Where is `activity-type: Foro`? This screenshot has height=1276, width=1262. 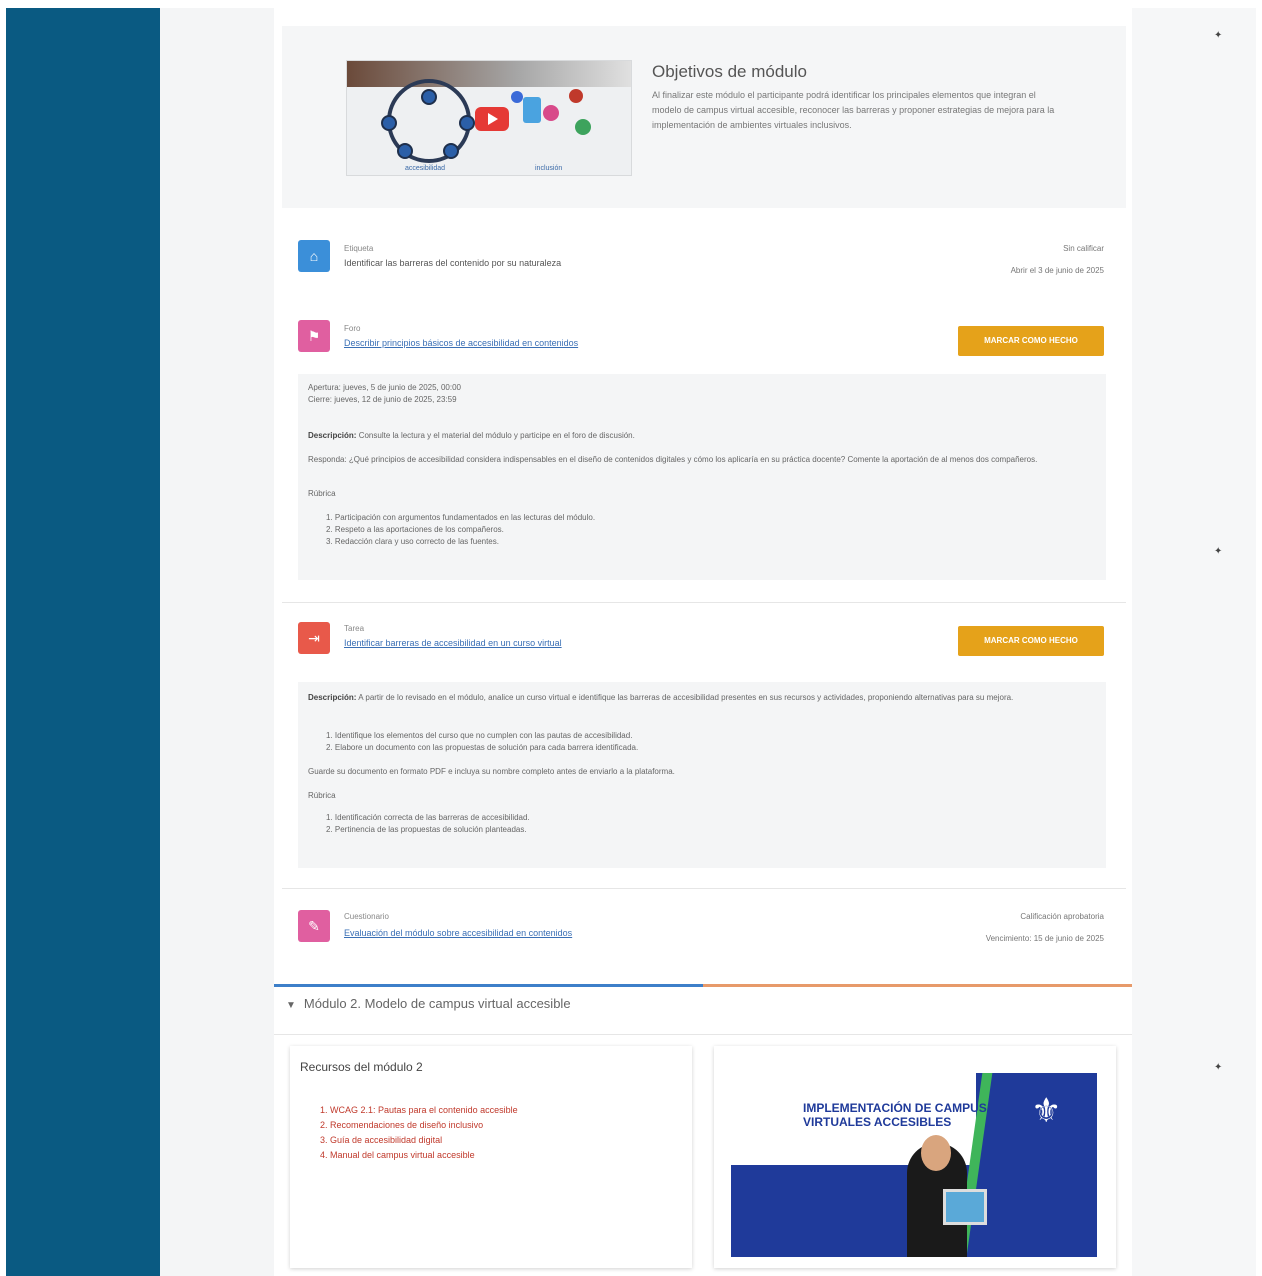
activity-type: Foro is located at coordinates (352, 328).